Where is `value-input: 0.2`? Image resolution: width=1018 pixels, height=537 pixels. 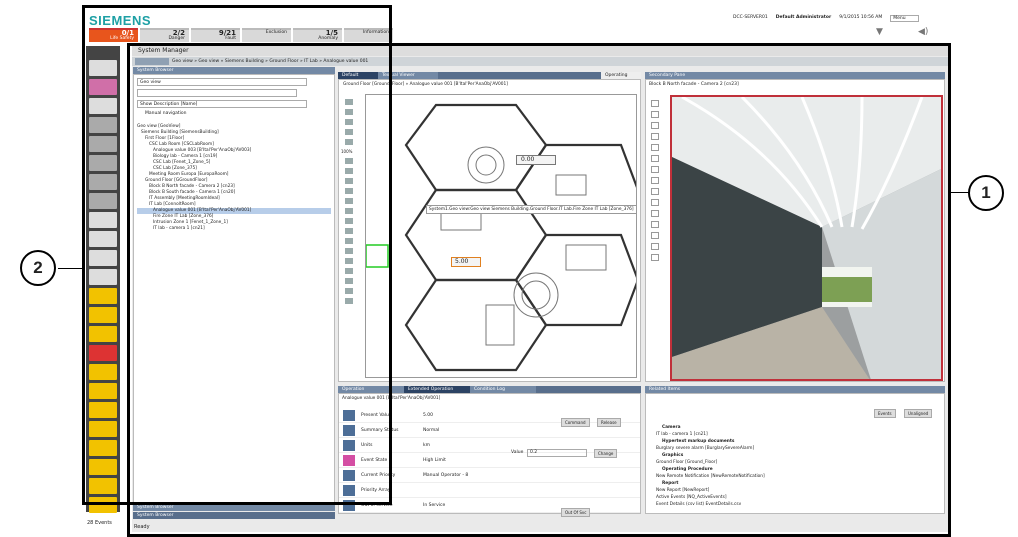 value-input: 0.2 is located at coordinates (557, 453).